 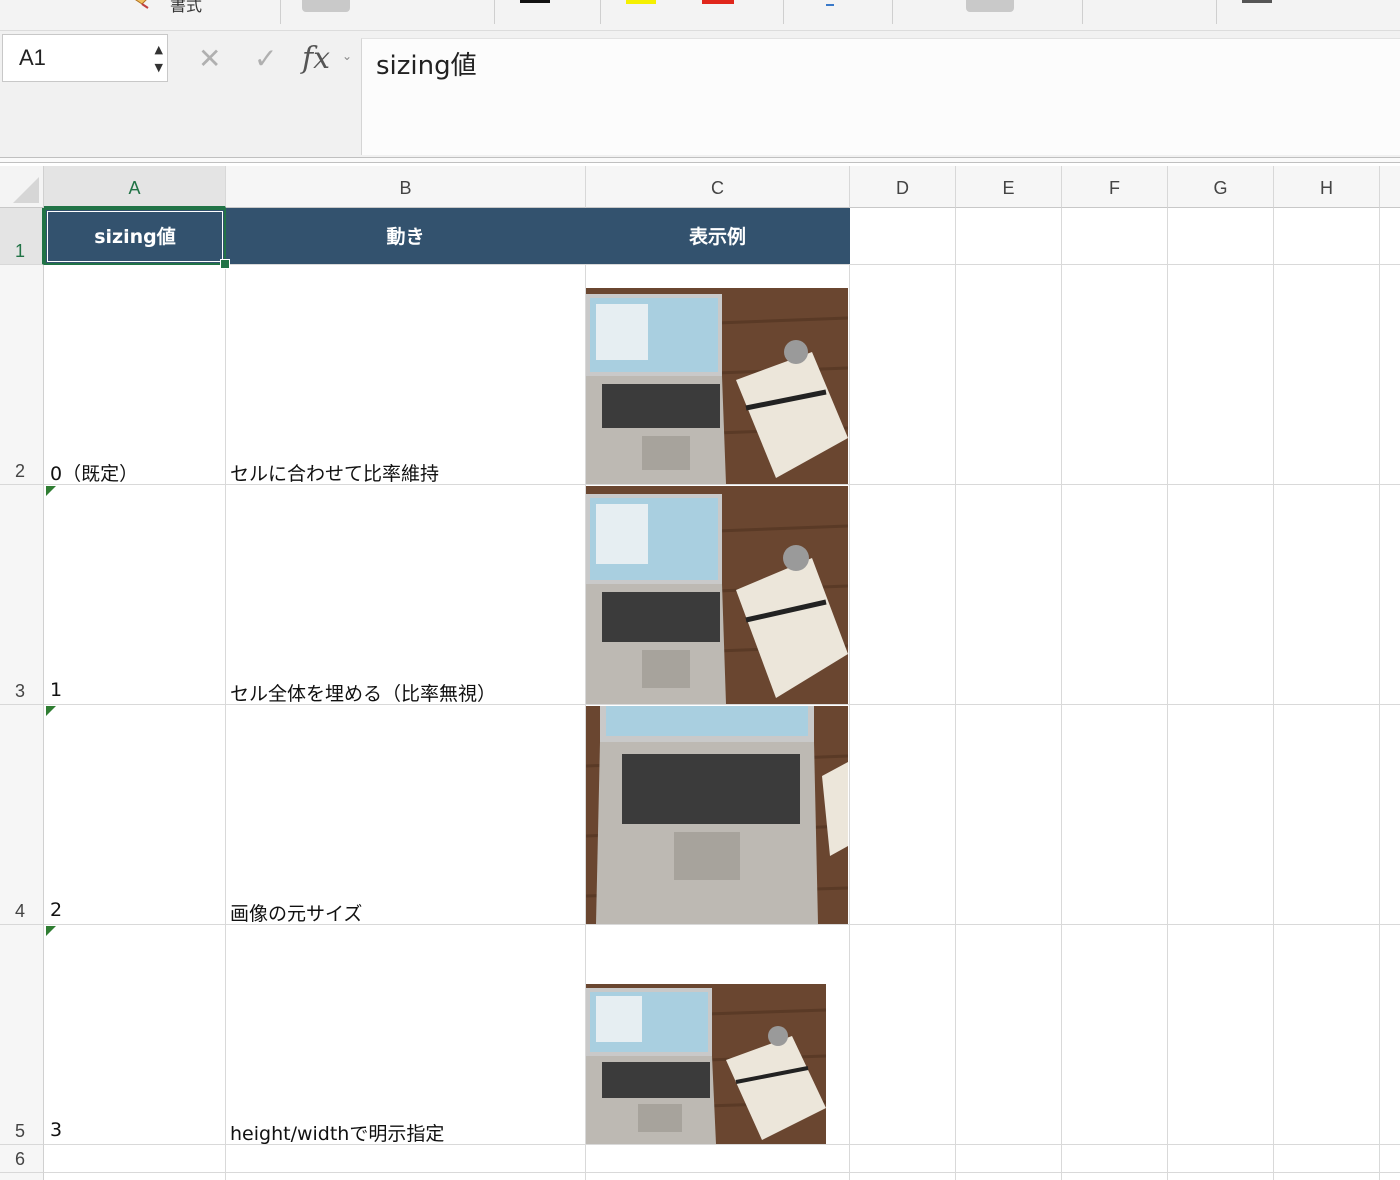 I want to click on ribbon-icon, so click(x=1257, y=1).